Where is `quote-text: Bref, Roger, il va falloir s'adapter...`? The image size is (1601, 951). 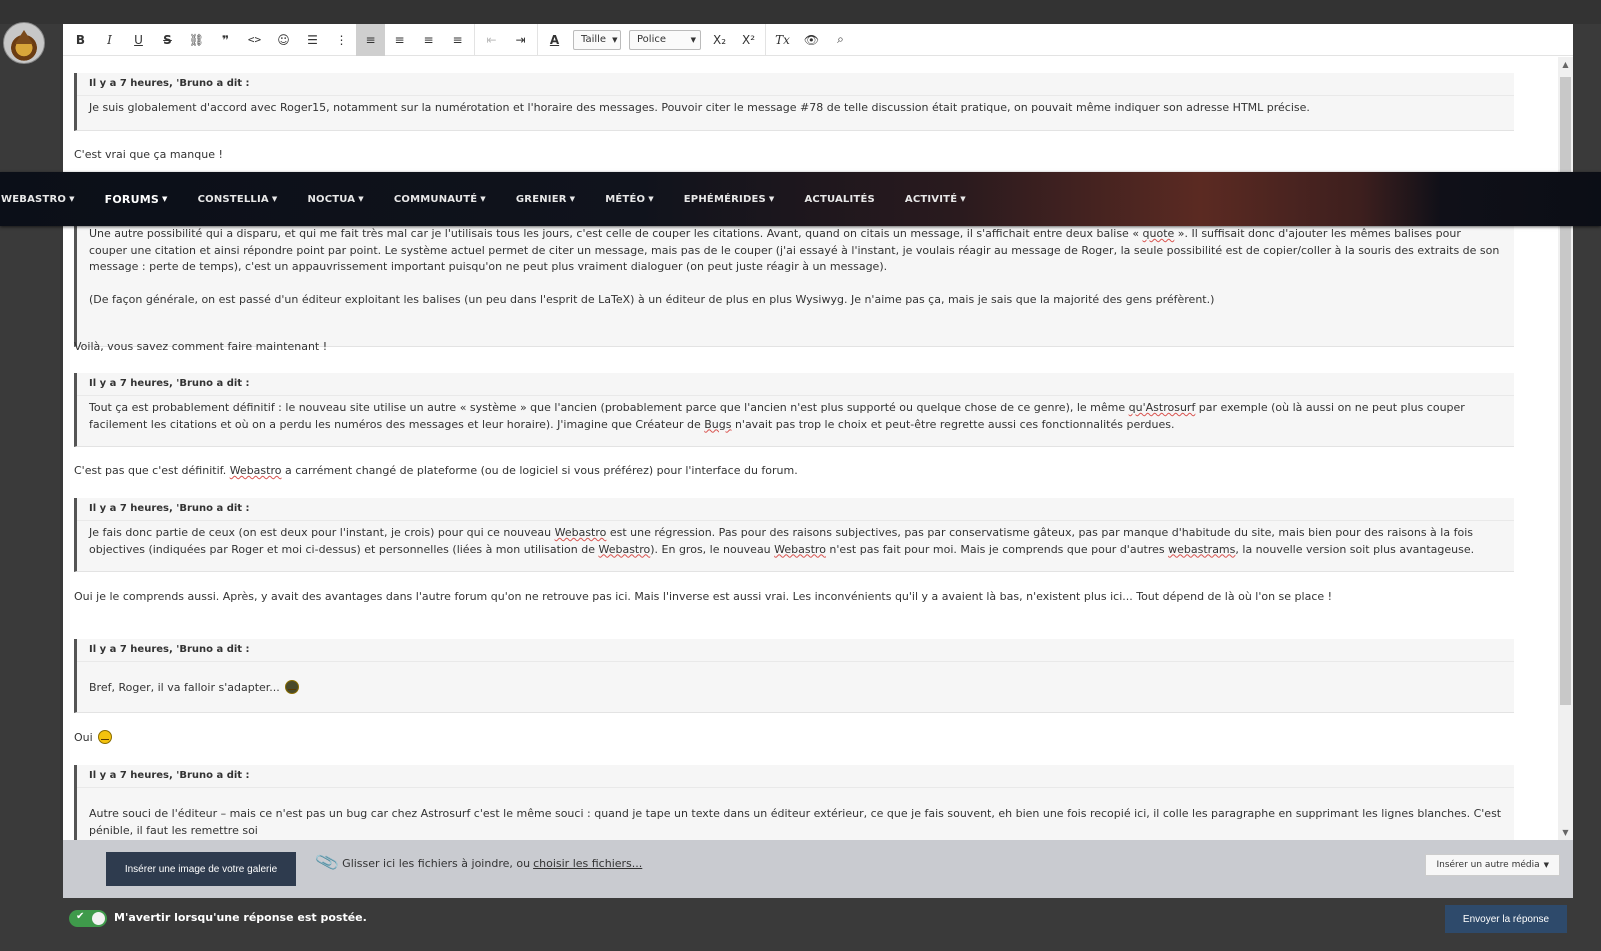
quote-text: Bref, Roger, il va falloir s'adapter... is located at coordinates (795, 688).